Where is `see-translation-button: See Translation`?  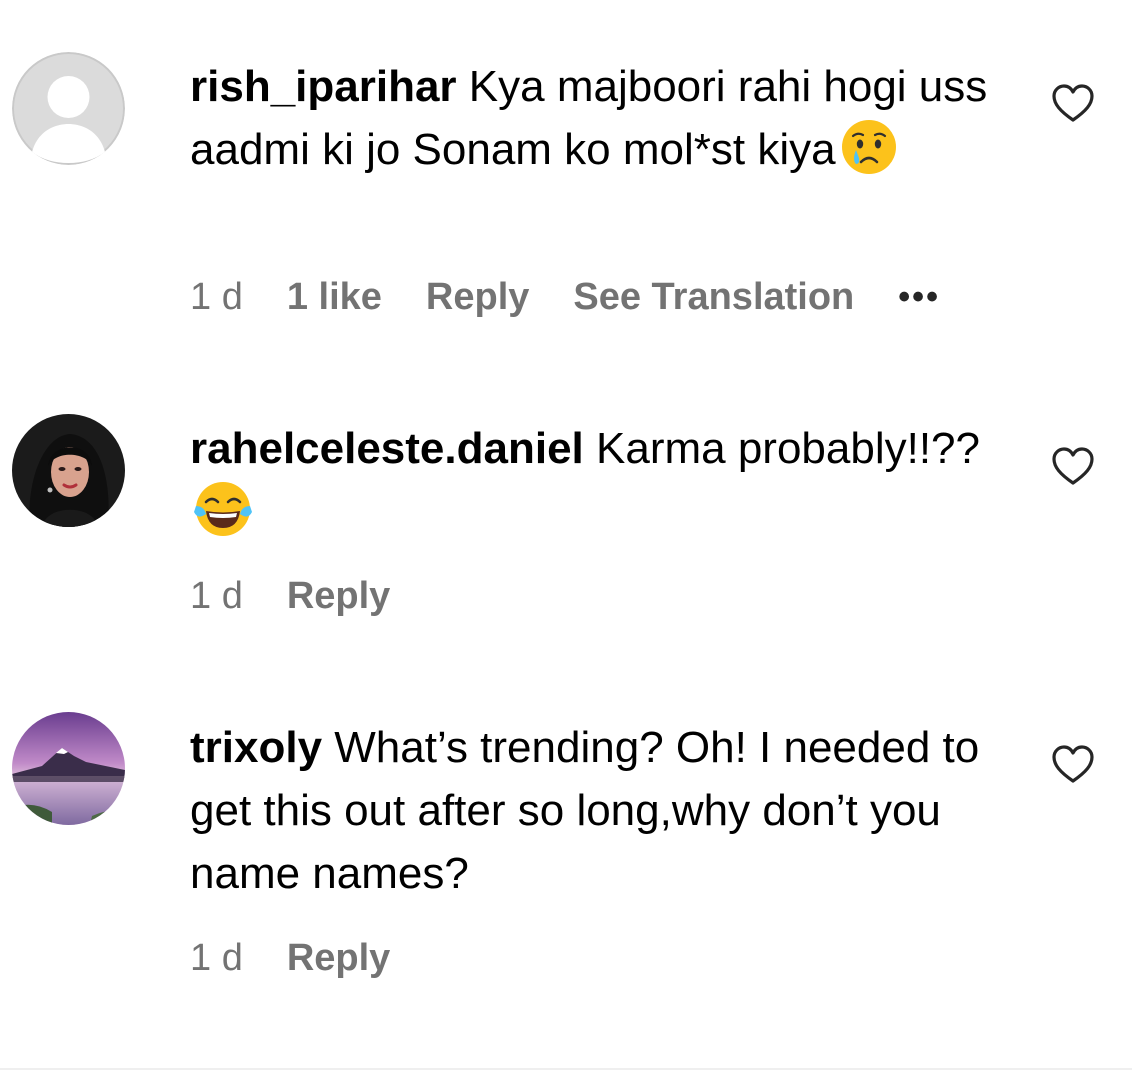 see-translation-button: See Translation is located at coordinates (713, 297).